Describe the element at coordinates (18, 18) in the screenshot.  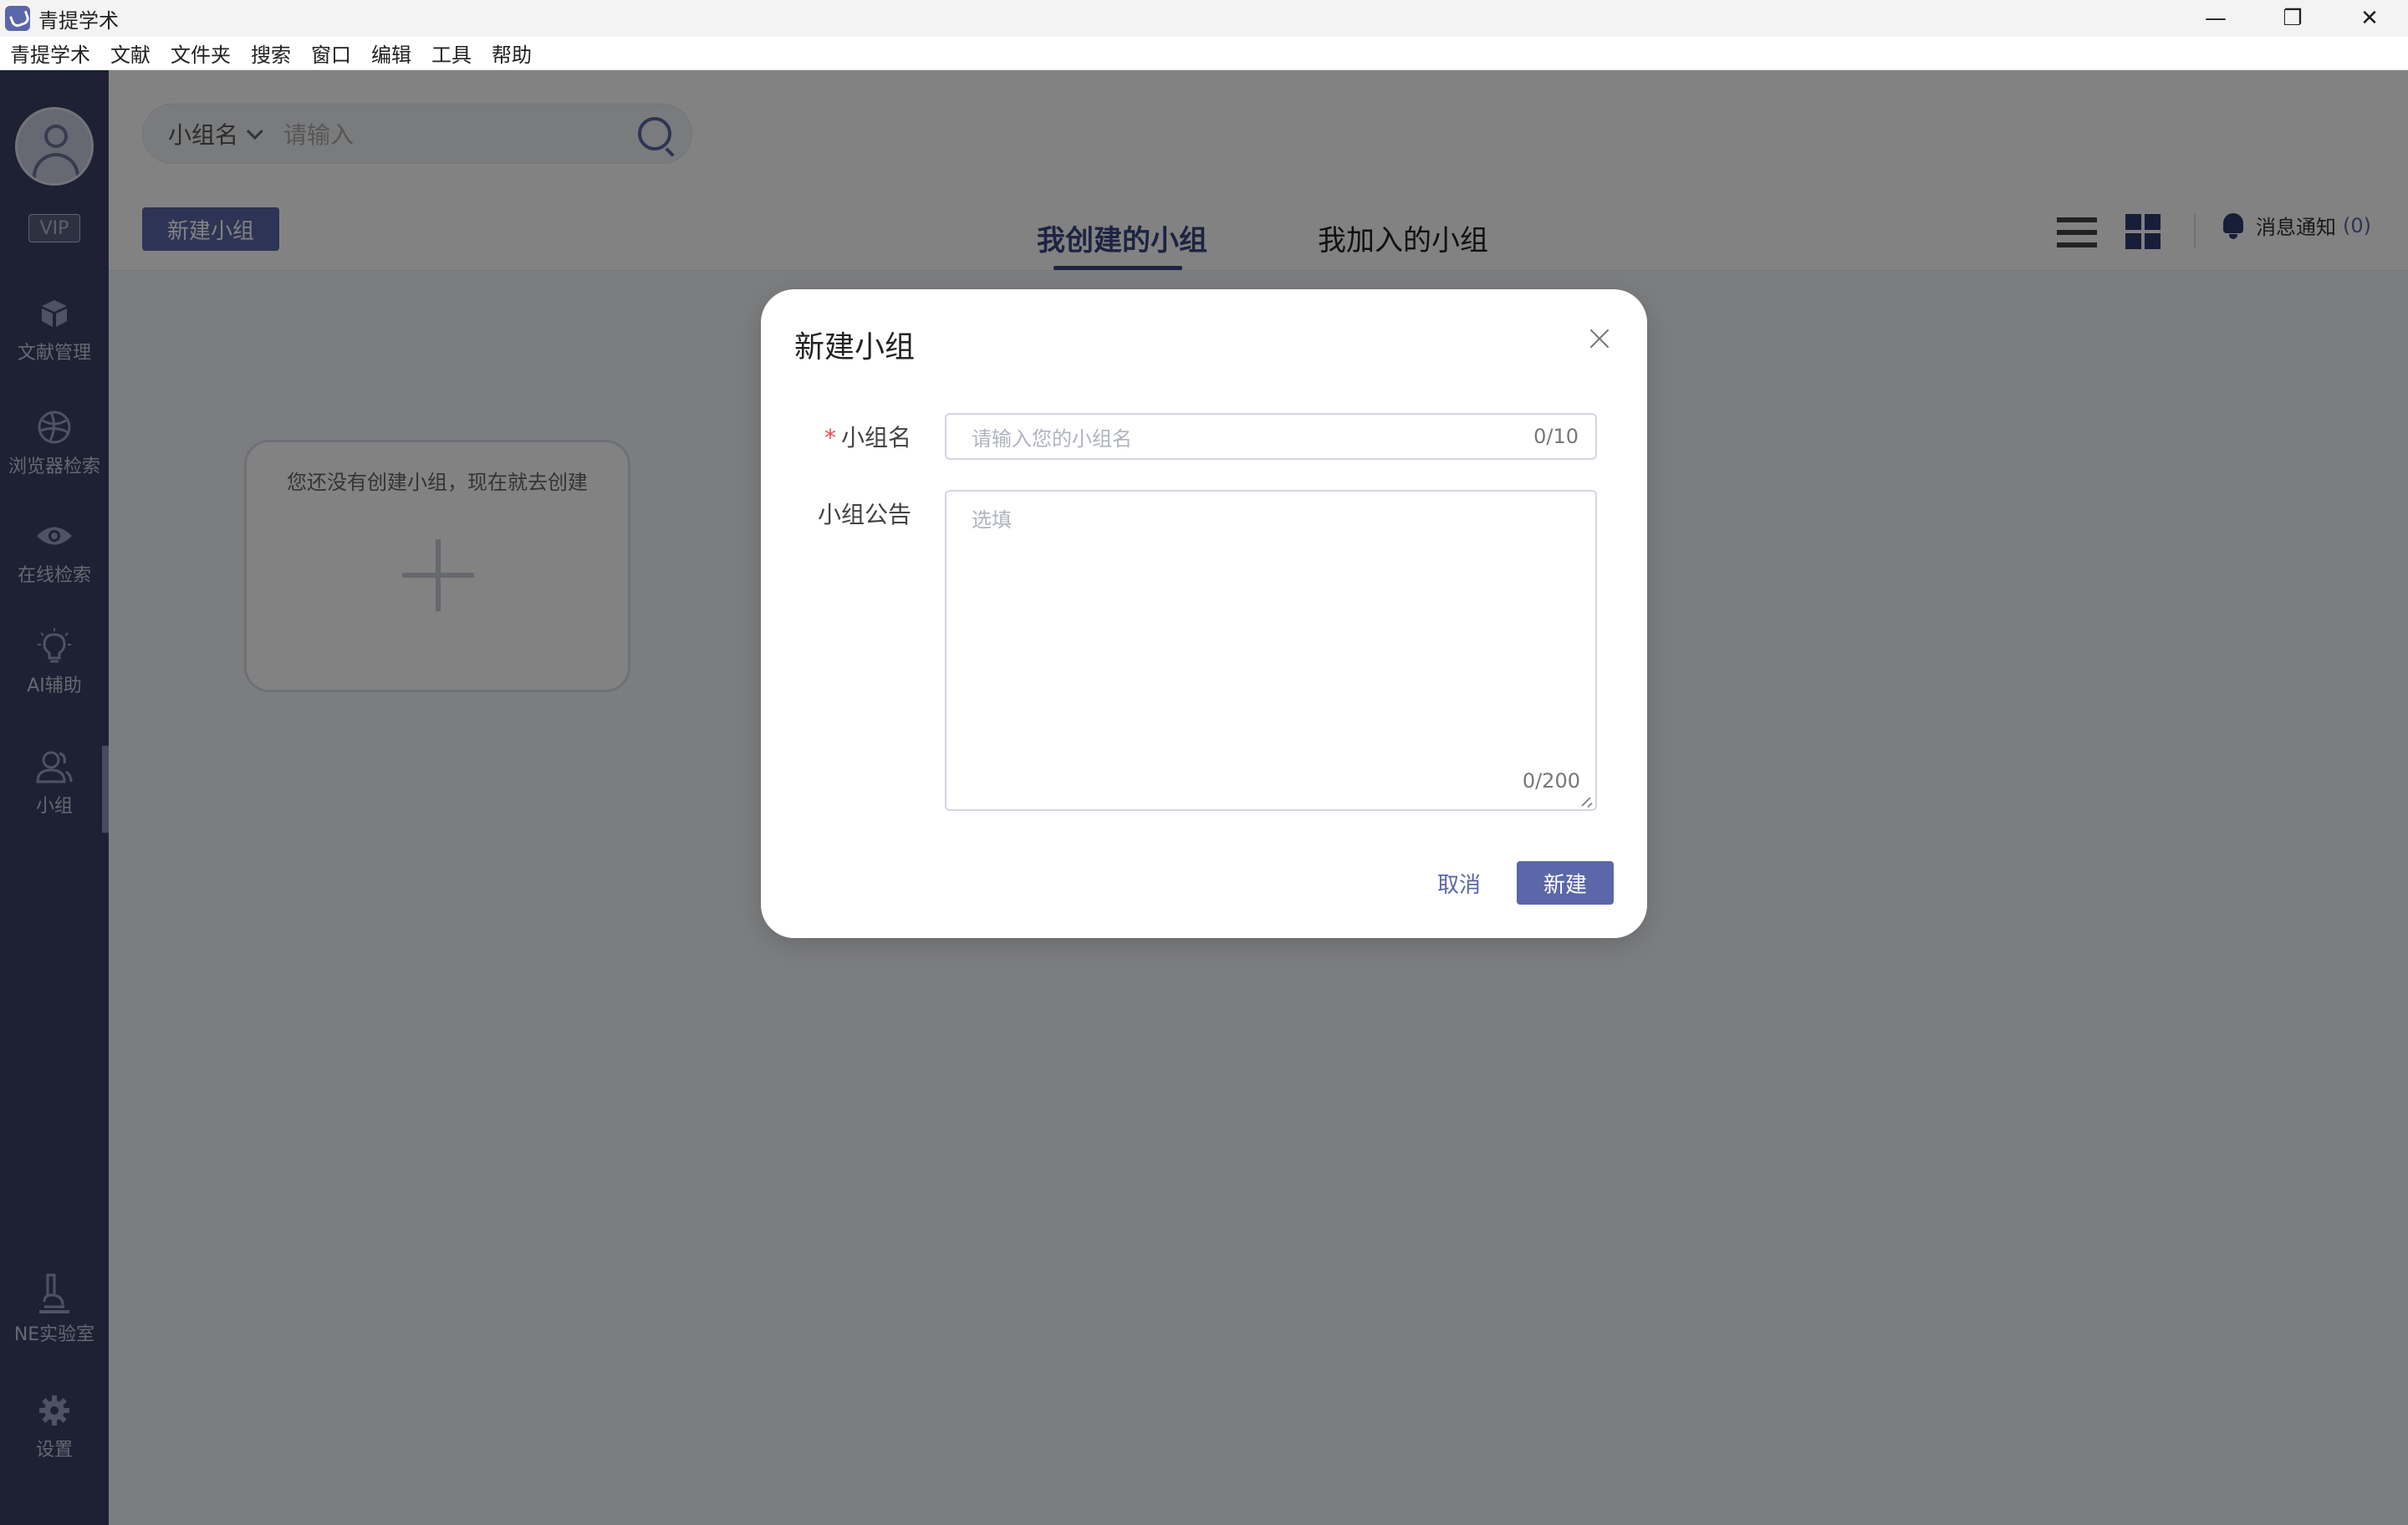
I see `app-logo-icon` at that location.